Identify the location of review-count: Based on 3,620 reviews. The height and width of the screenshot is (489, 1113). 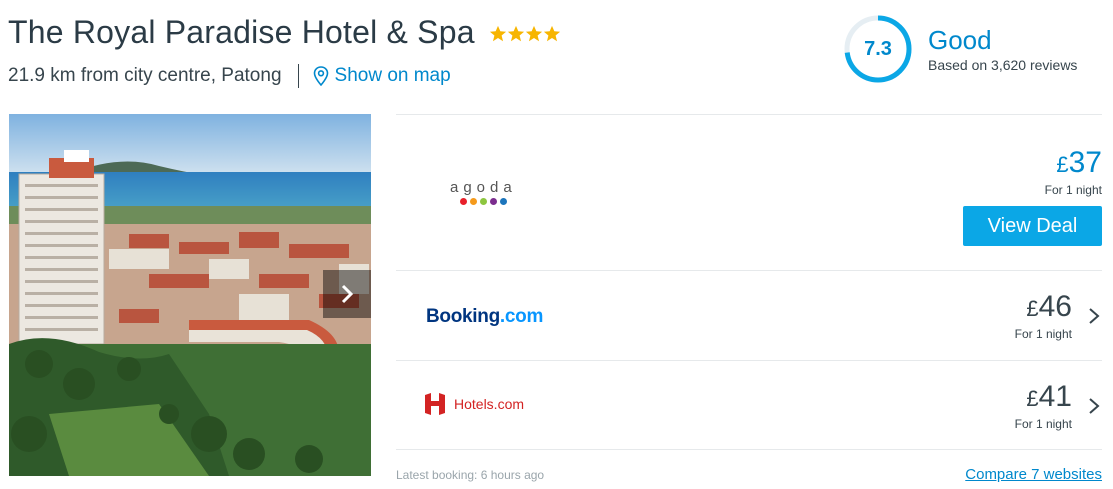
(1003, 65).